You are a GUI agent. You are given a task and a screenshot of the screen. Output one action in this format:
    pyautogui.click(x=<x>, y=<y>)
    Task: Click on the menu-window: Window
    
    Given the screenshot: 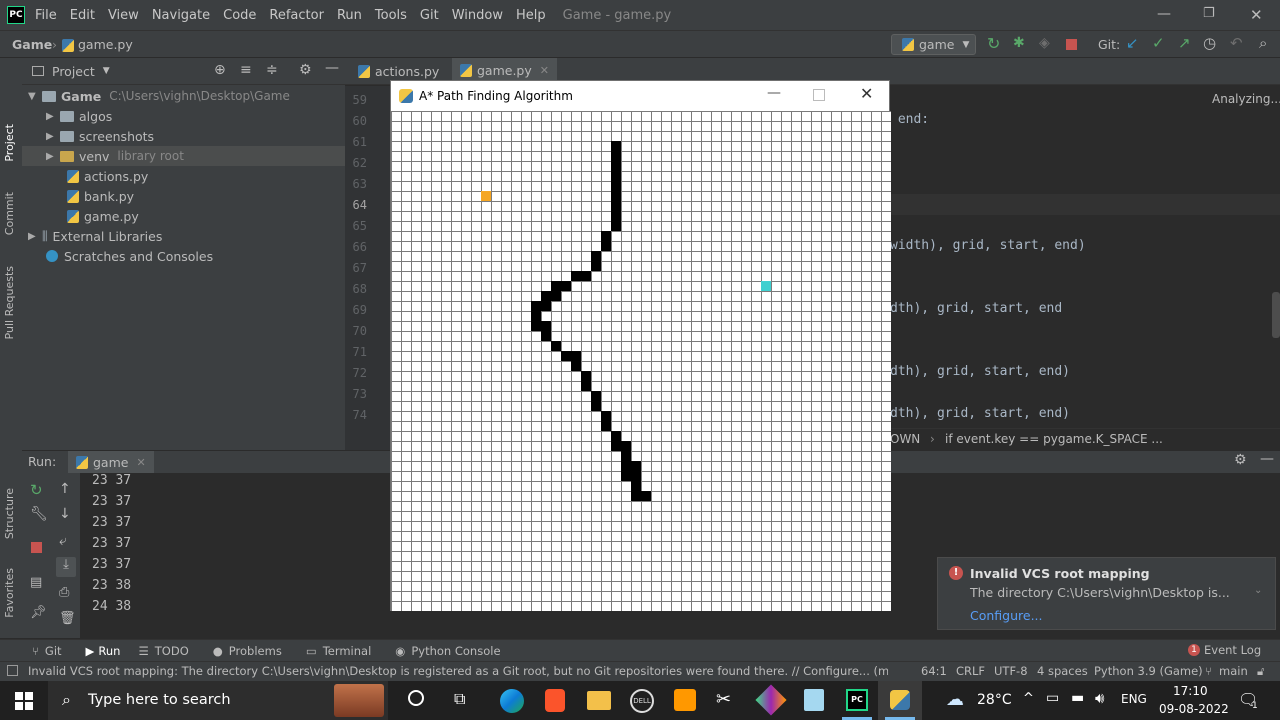 What is the action you would take?
    pyautogui.click(x=477, y=15)
    